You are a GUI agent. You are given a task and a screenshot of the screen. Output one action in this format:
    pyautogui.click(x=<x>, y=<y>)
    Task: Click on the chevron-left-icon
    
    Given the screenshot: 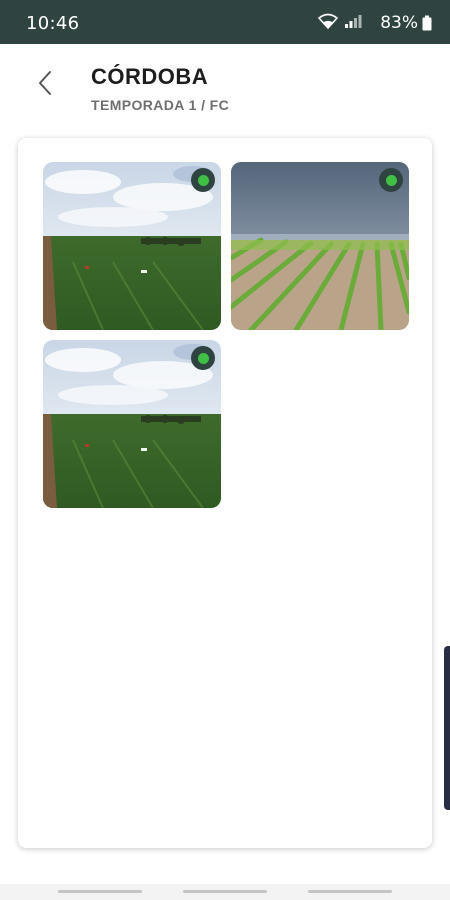 What is the action you would take?
    pyautogui.click(x=45, y=83)
    